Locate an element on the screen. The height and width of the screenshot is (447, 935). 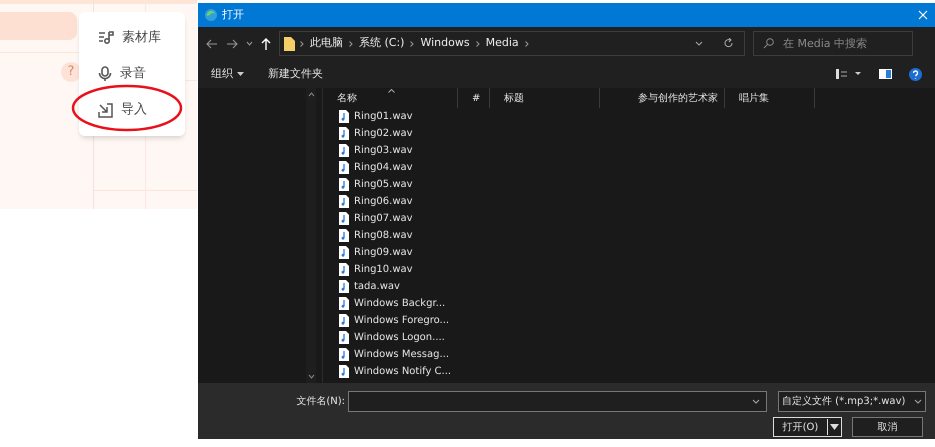
column-header: 唱片集 is located at coordinates (770, 98).